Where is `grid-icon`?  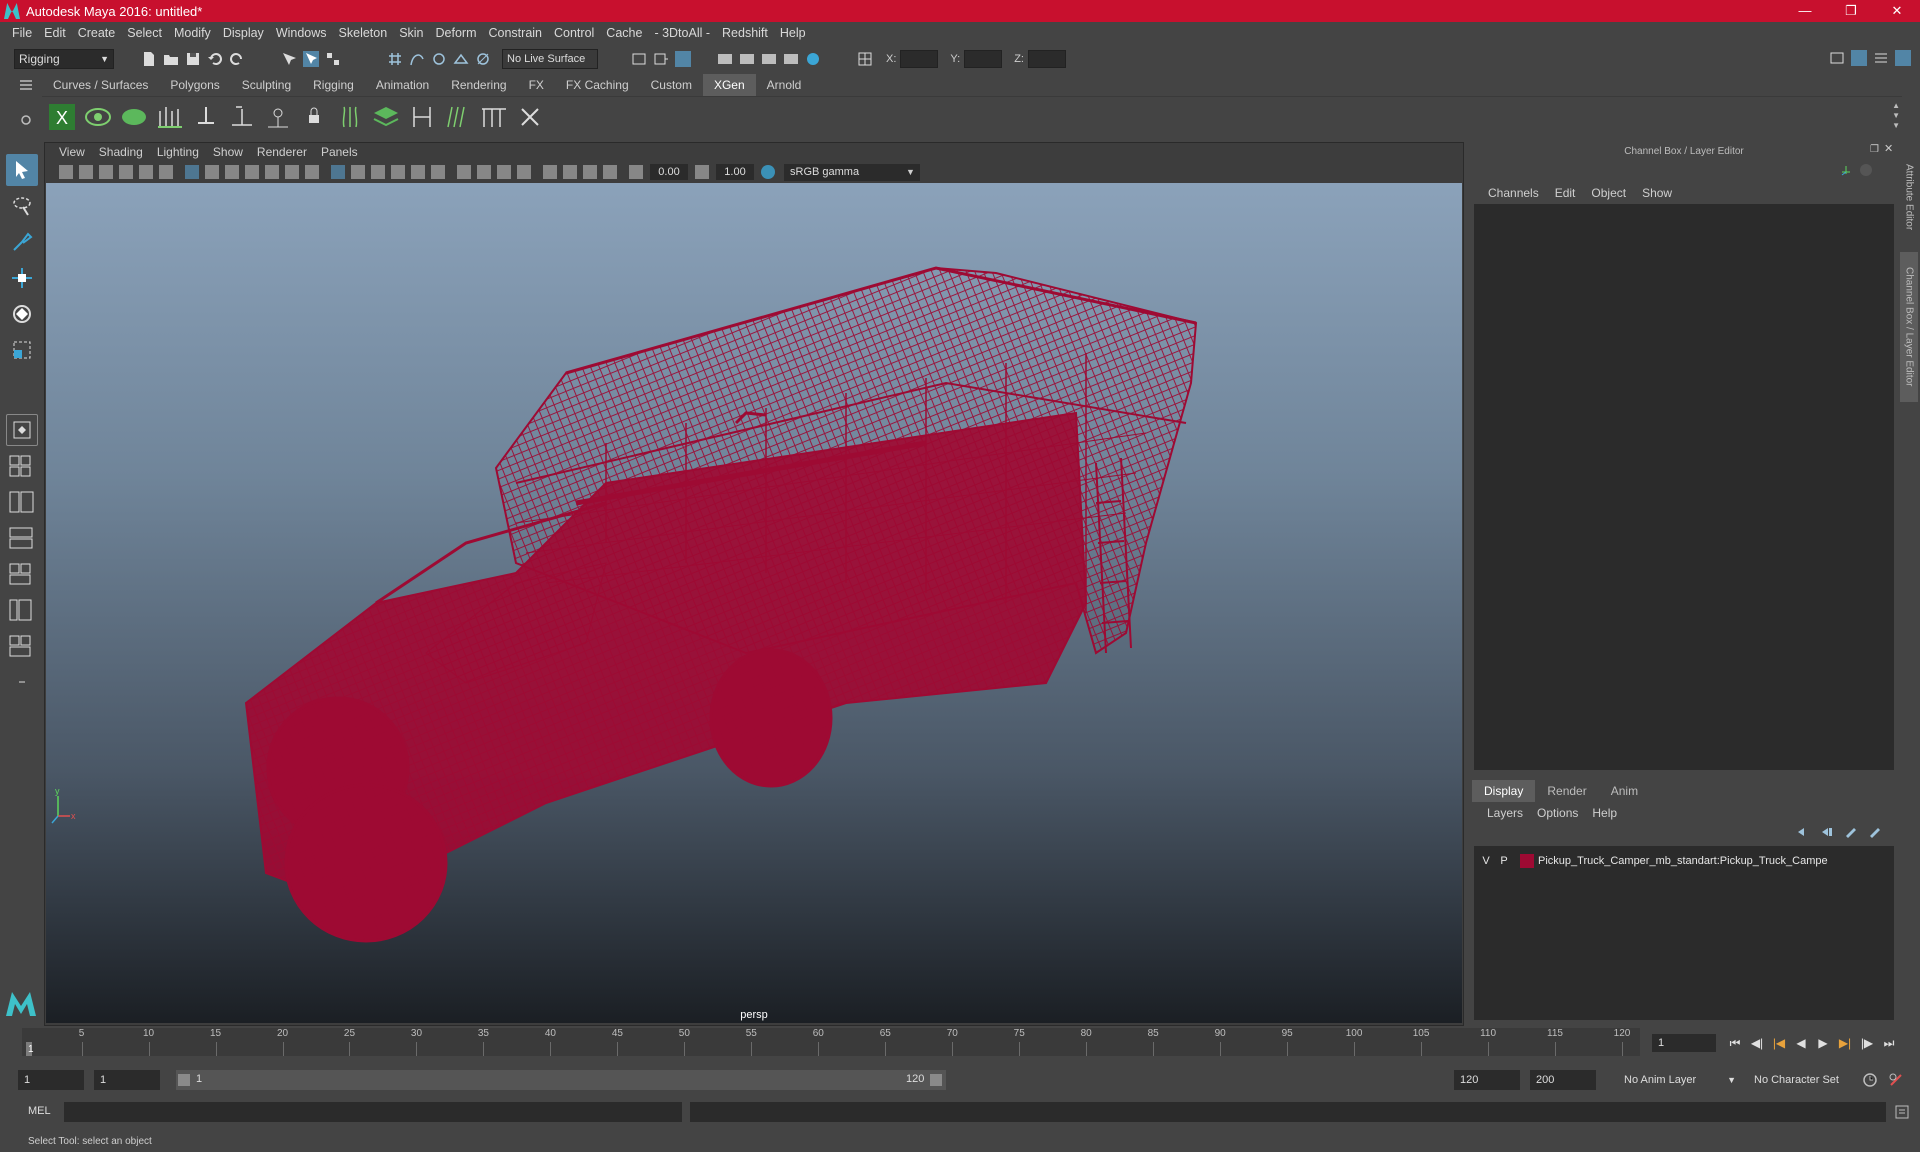
grid-icon is located at coordinates (192, 172).